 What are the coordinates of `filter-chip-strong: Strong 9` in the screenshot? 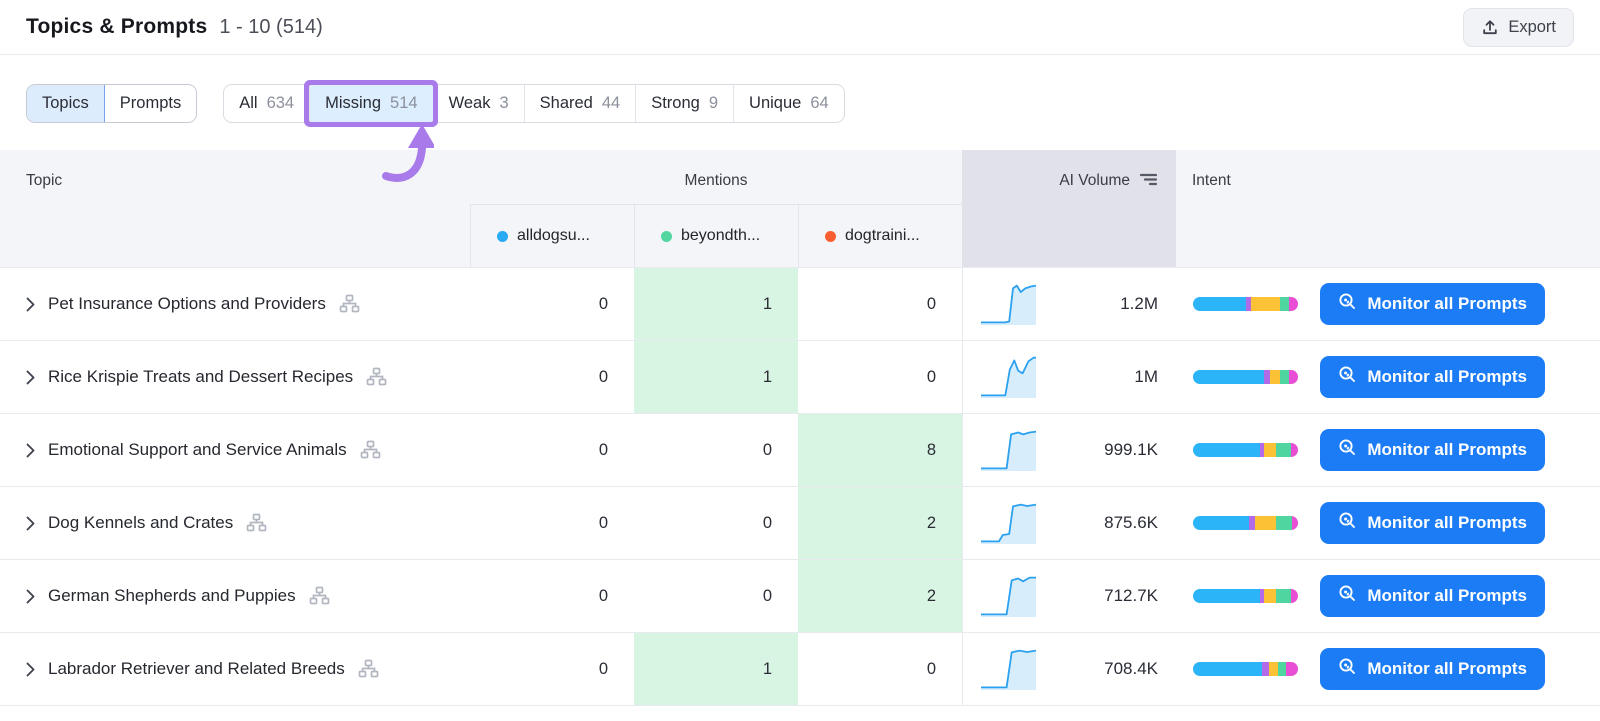 It's located at (684, 103).